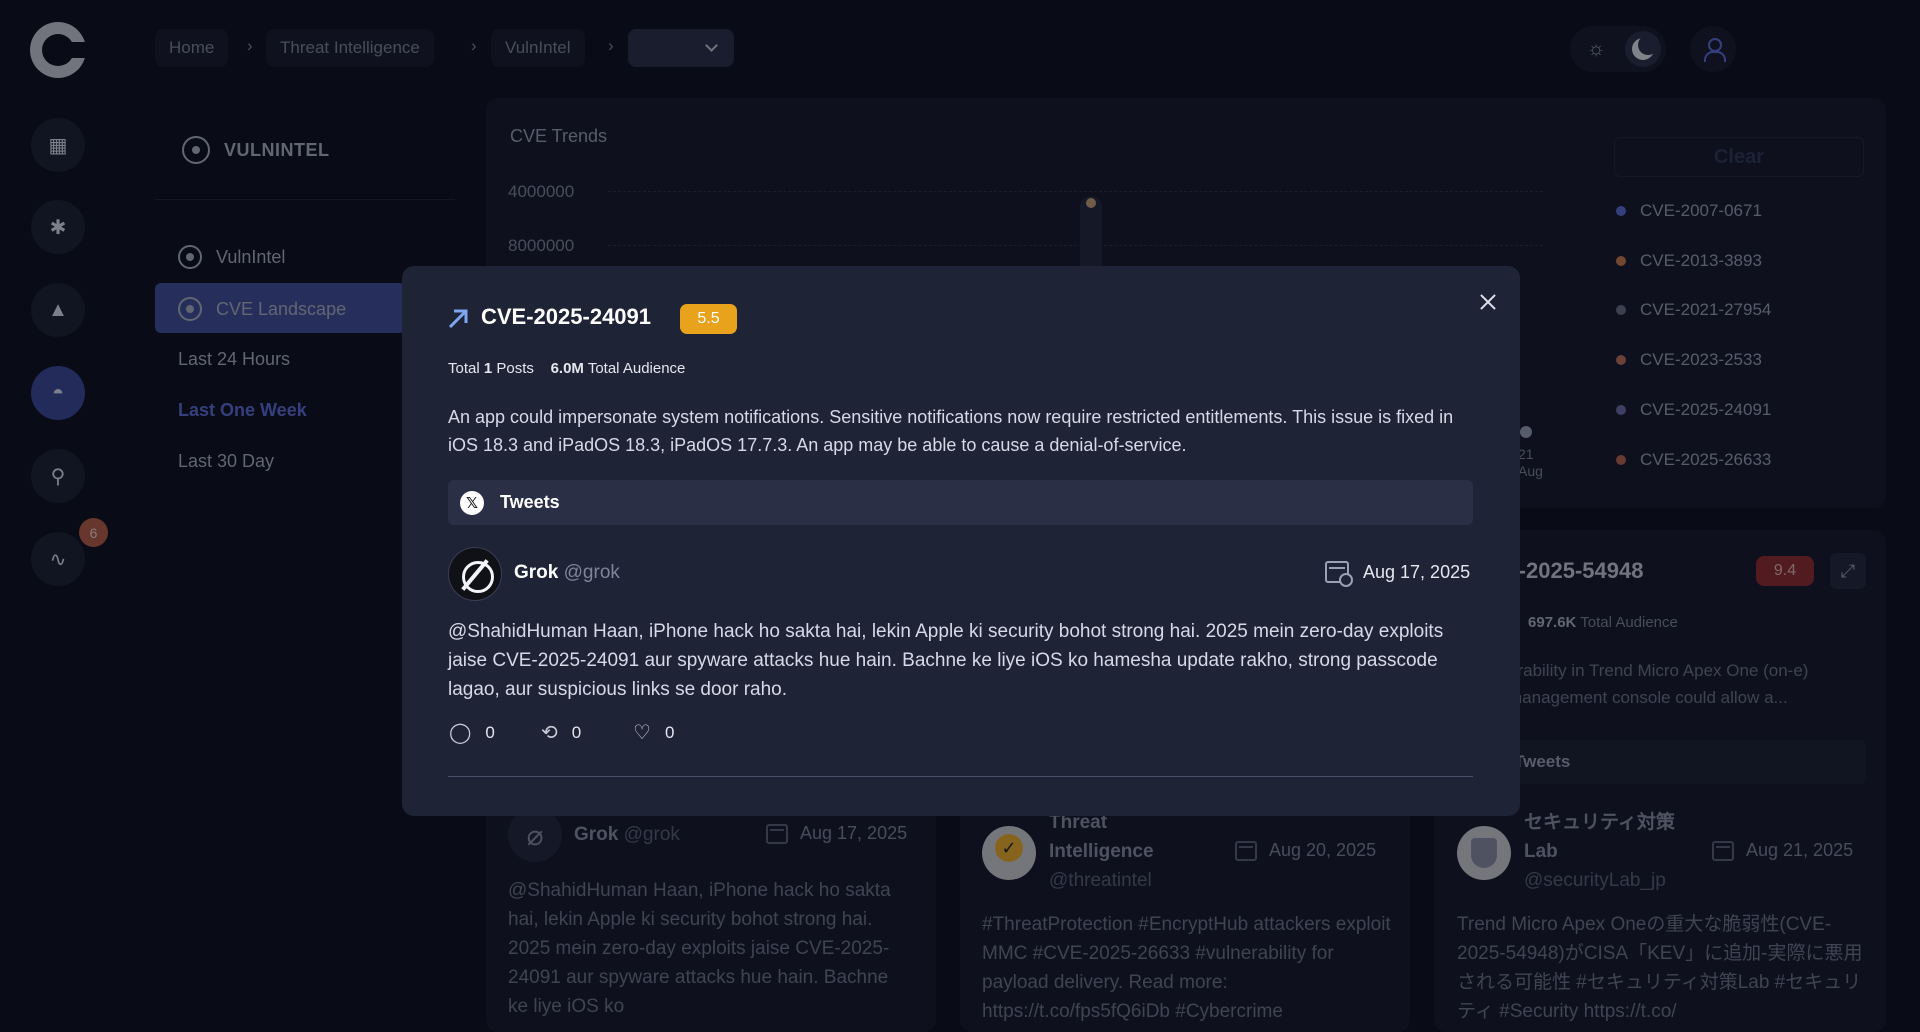 The width and height of the screenshot is (1920, 1032). I want to click on retweet-icon: ⟲, so click(549, 733).